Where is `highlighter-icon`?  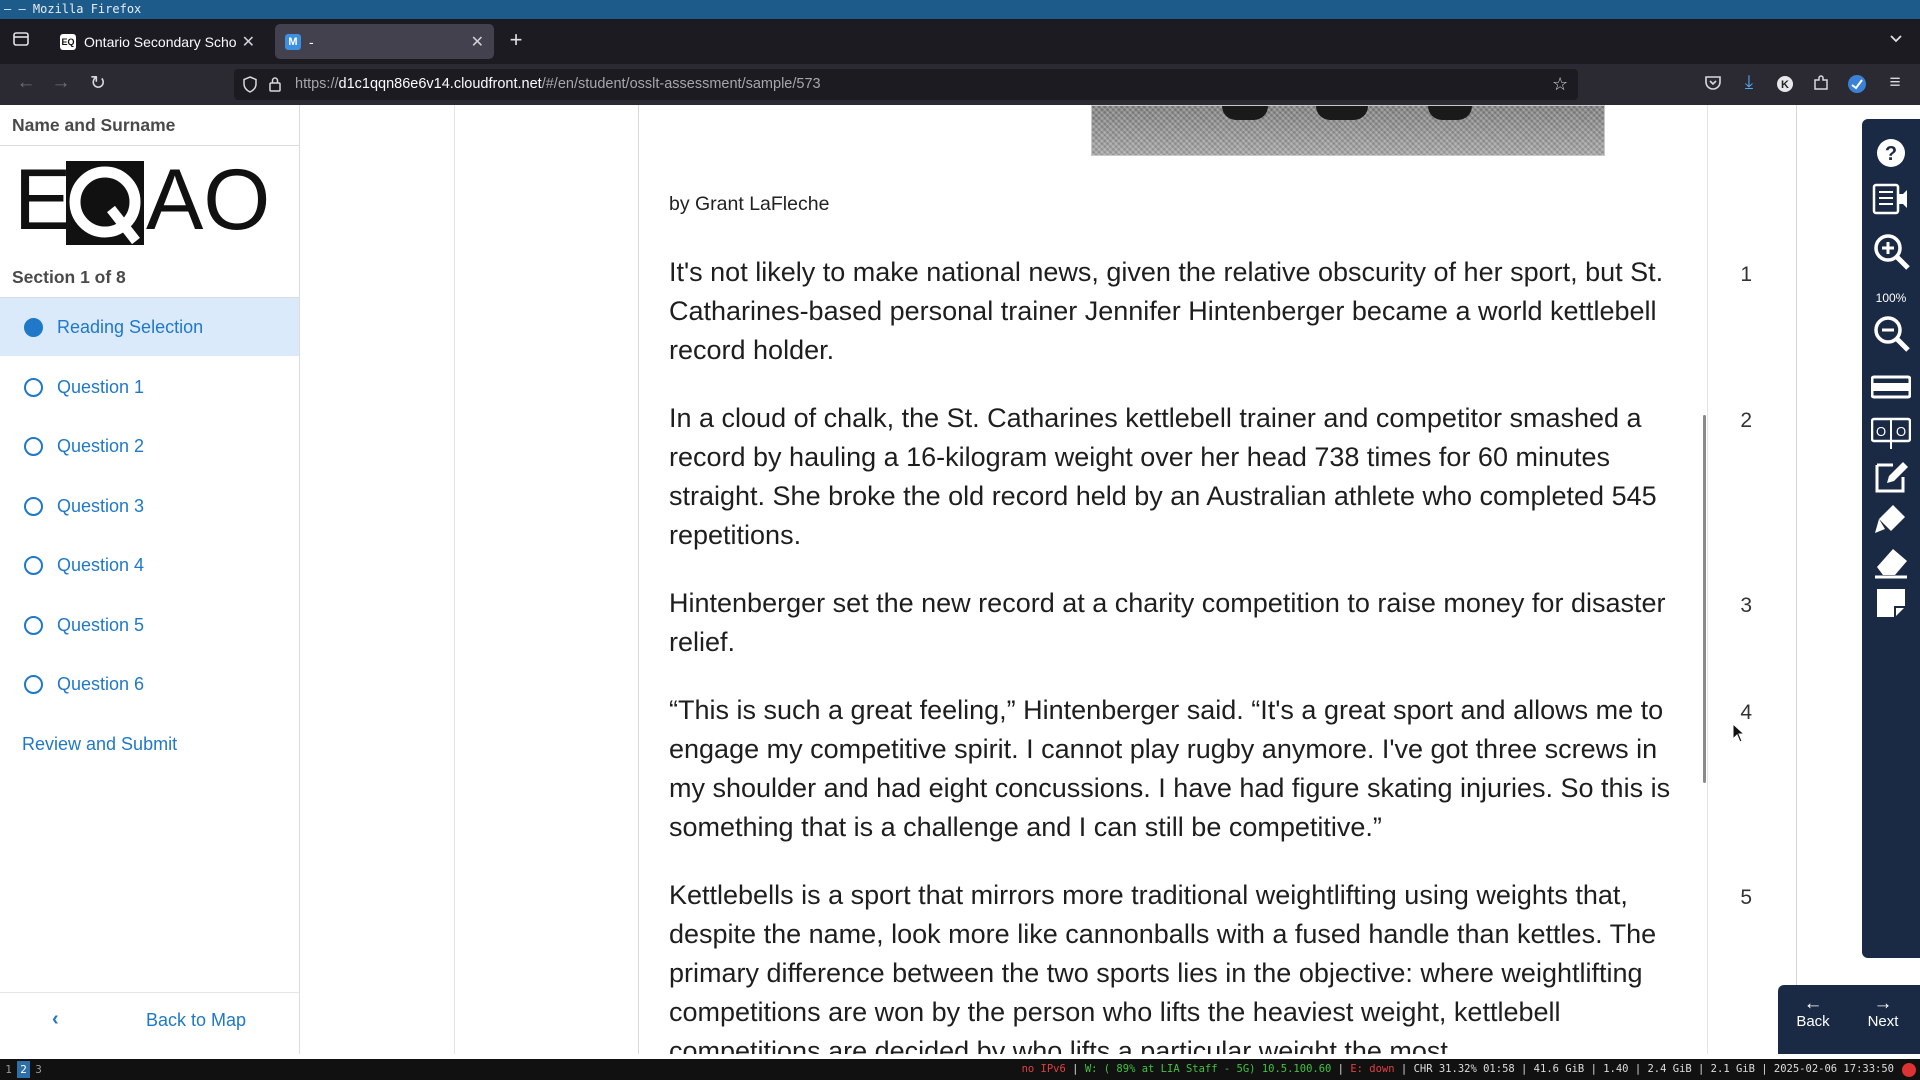
highlighter-icon is located at coordinates (1891, 519).